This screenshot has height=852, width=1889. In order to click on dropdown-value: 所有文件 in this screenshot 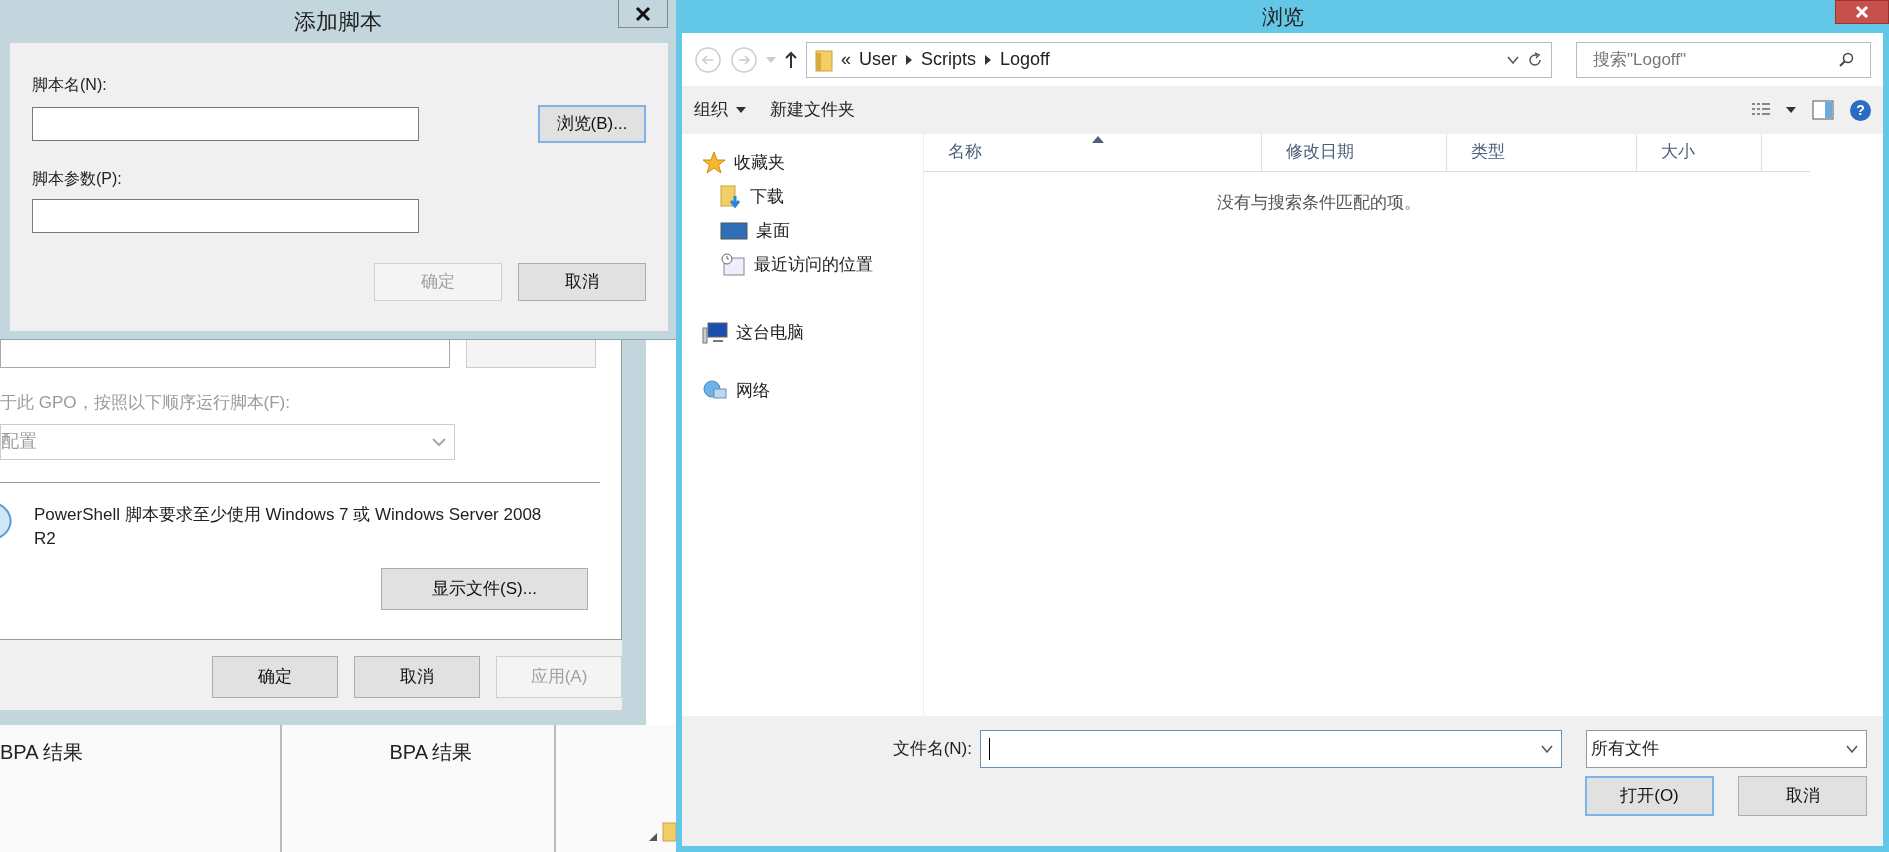, I will do `click(1625, 749)`.